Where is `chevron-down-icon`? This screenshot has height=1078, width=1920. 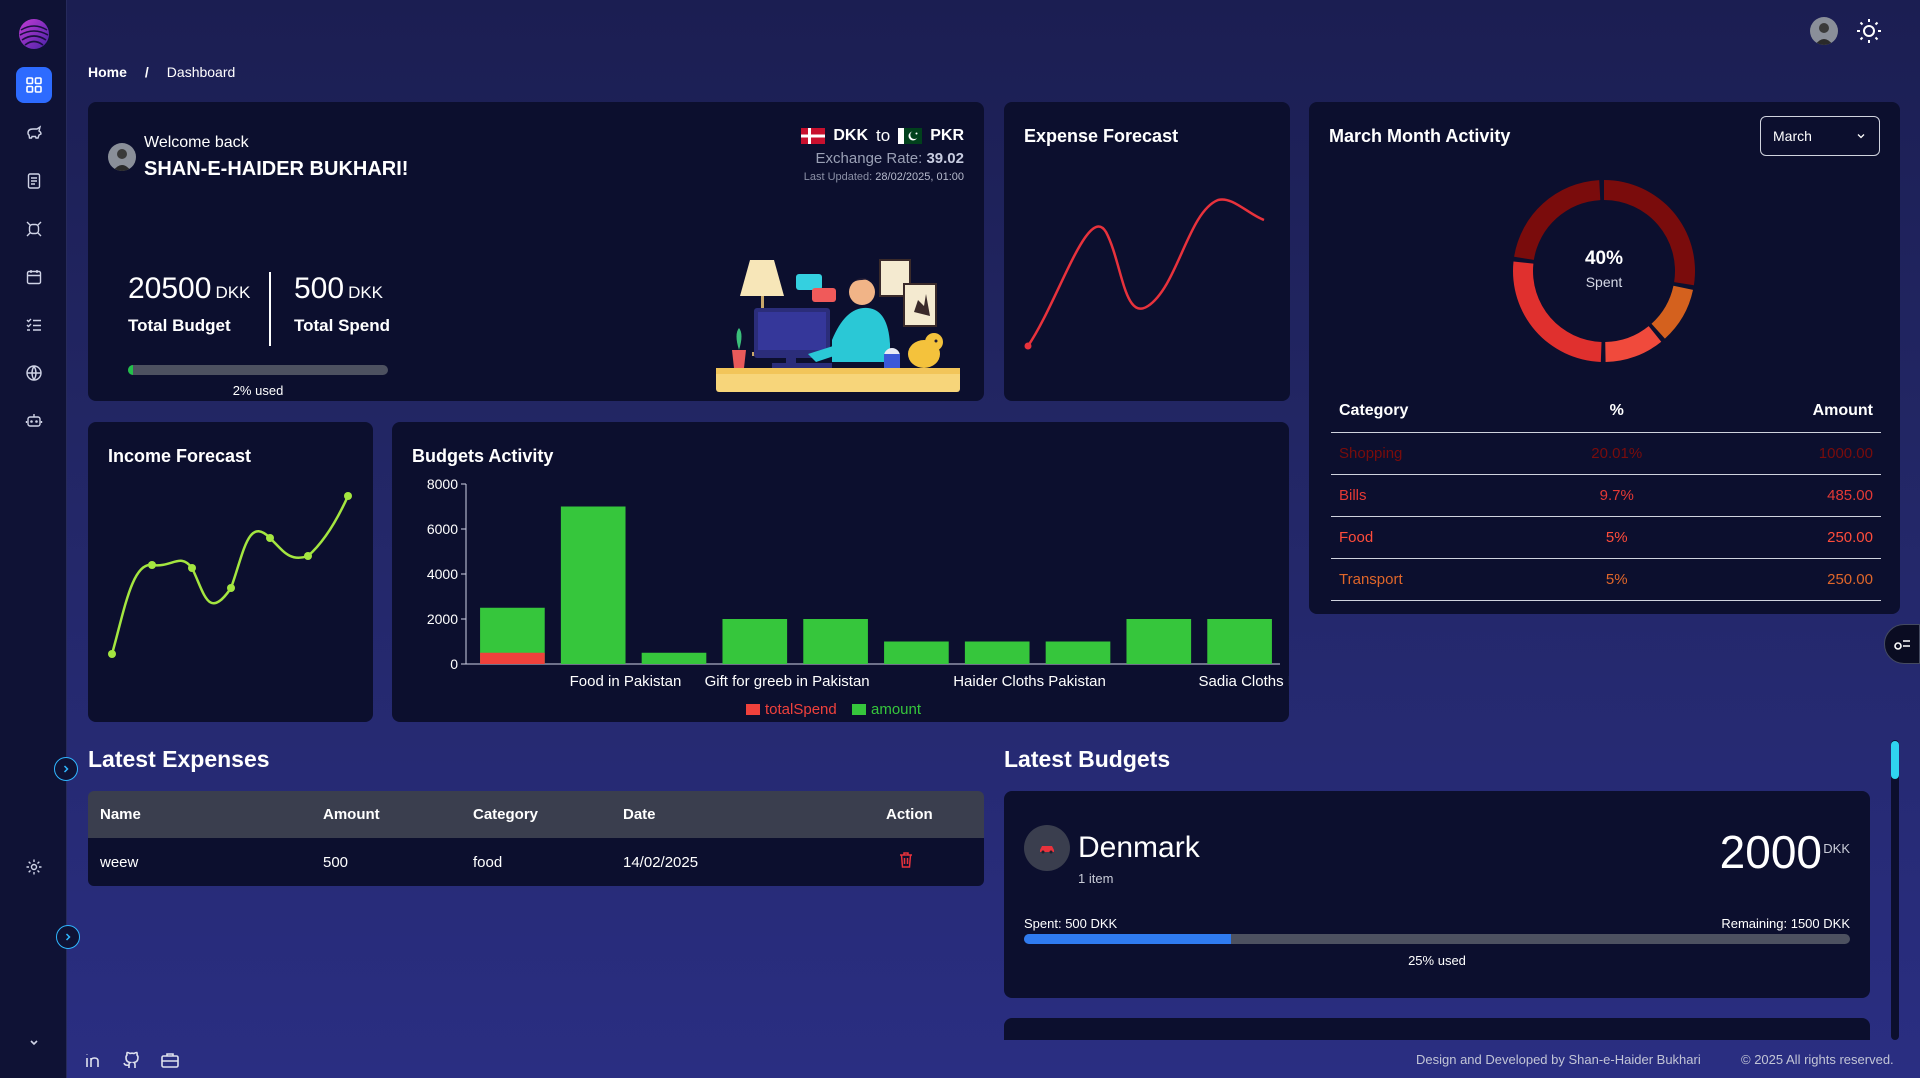
chevron-down-icon is located at coordinates (34, 1042).